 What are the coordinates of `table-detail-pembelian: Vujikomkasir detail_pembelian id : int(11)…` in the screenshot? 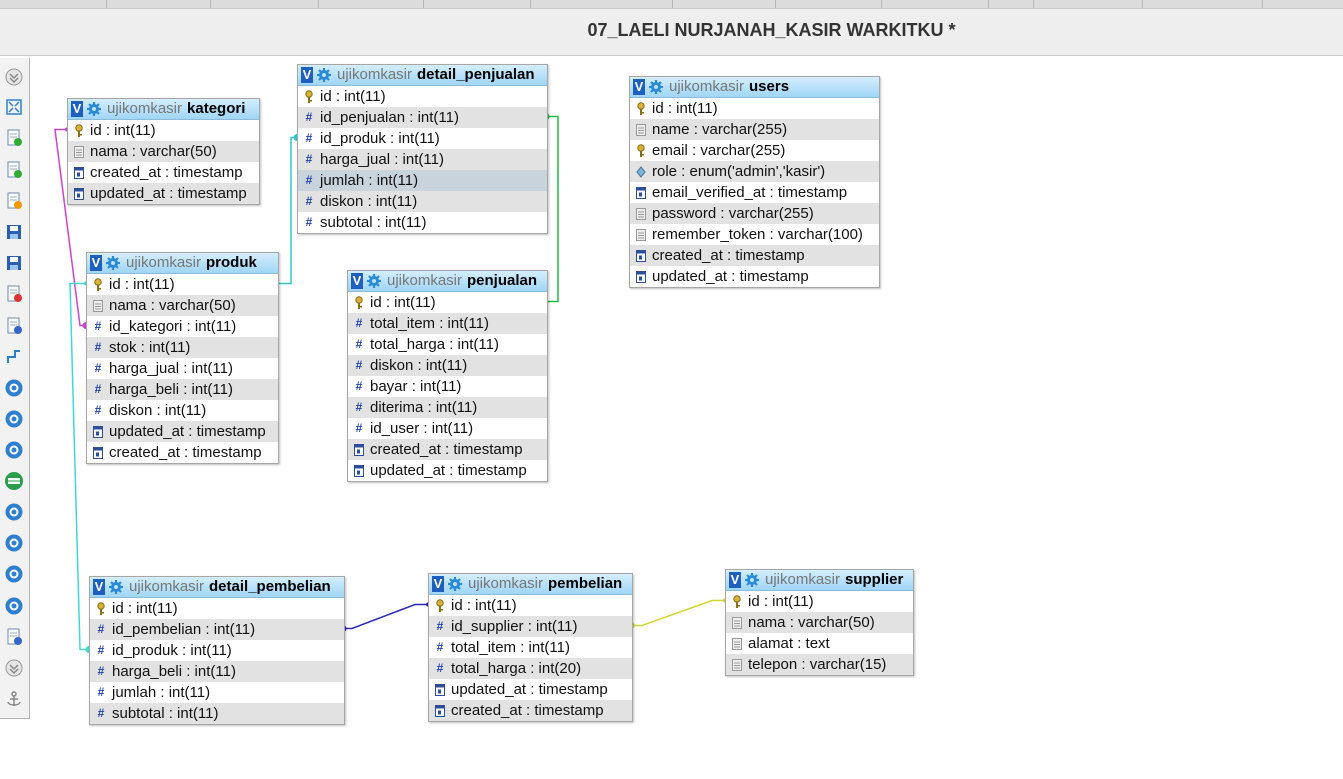 It's located at (217, 650).